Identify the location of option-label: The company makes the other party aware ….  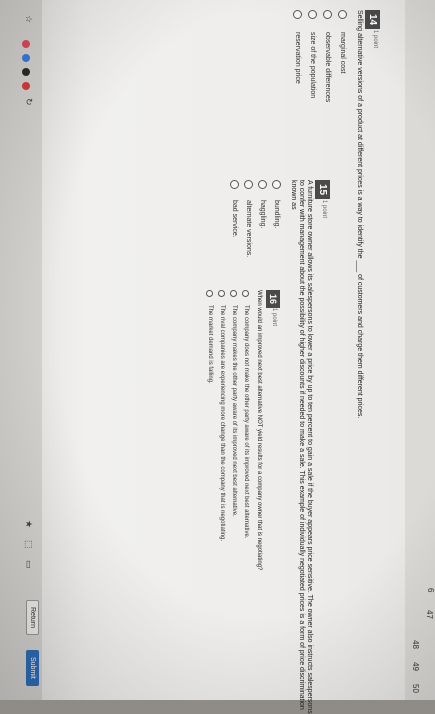
(234, 411).